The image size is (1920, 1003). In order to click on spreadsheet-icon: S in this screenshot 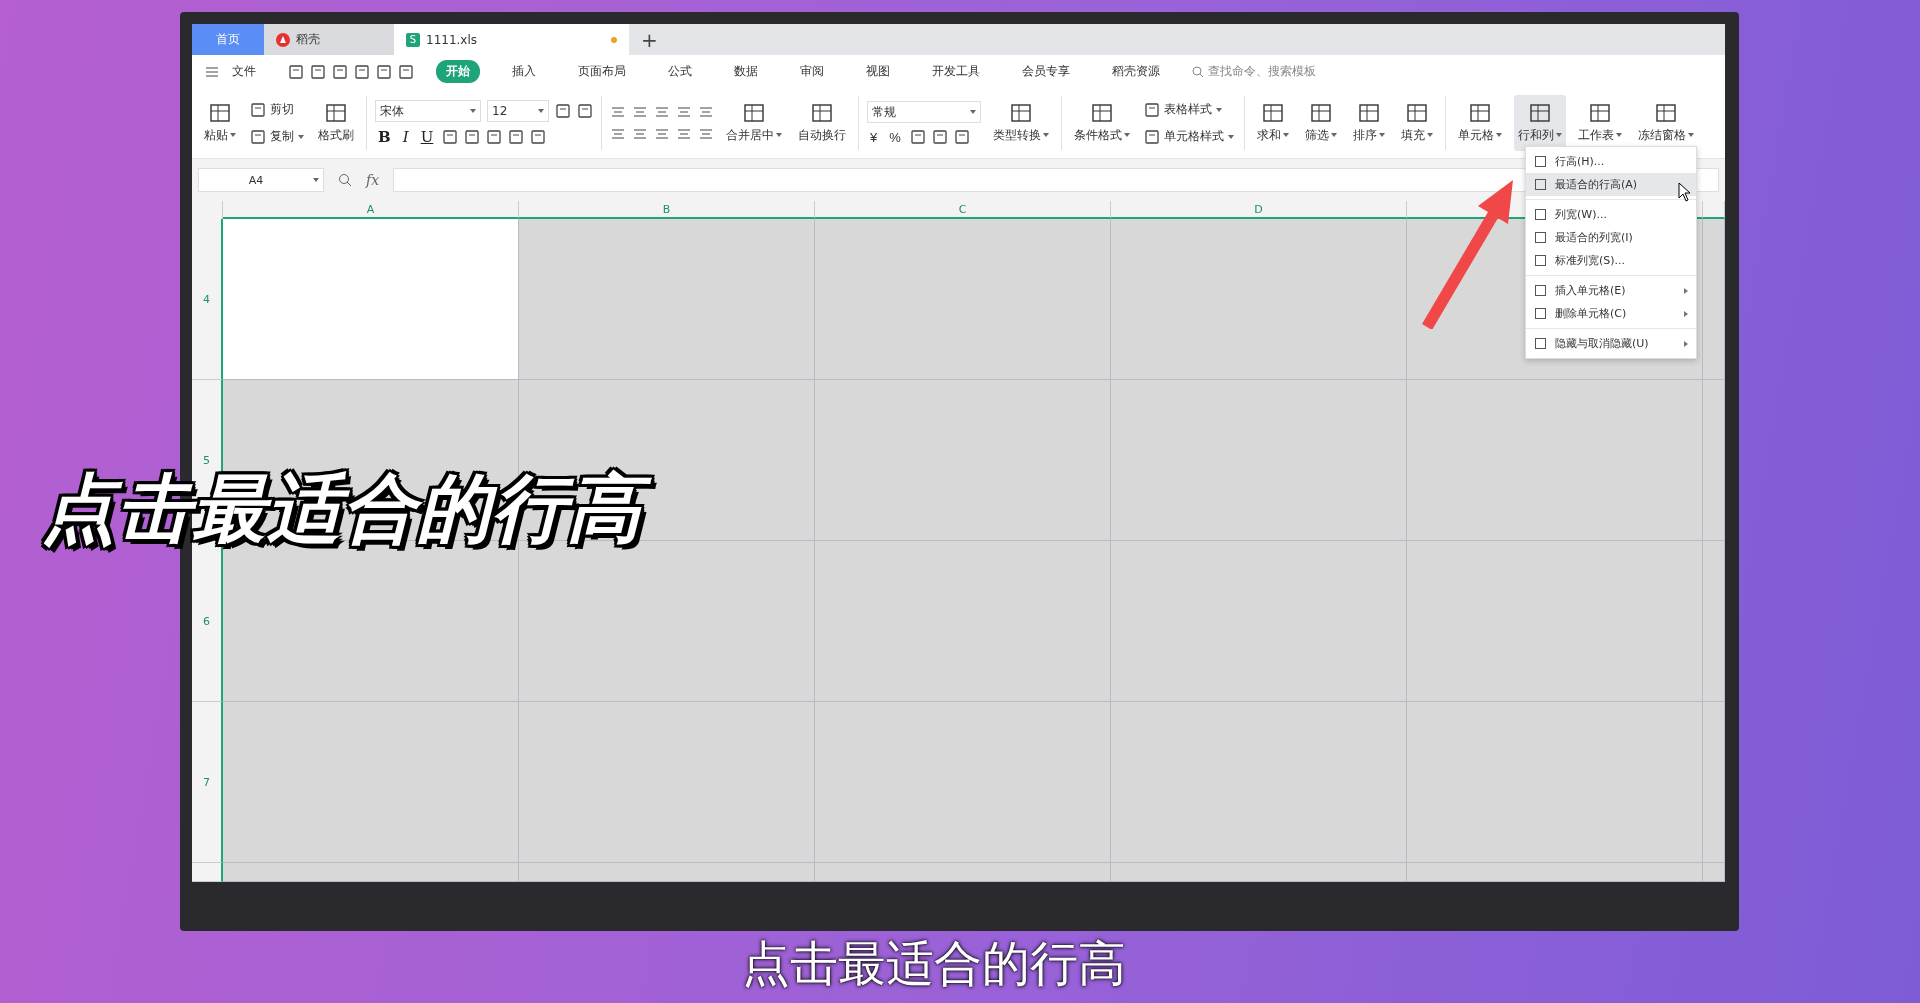, I will do `click(413, 39)`.